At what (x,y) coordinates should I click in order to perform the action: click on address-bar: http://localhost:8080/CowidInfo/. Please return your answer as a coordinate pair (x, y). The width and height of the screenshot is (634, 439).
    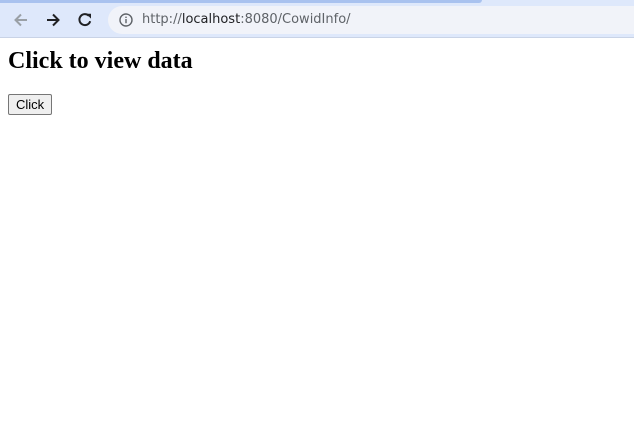
    Looking at the image, I should click on (371, 20).